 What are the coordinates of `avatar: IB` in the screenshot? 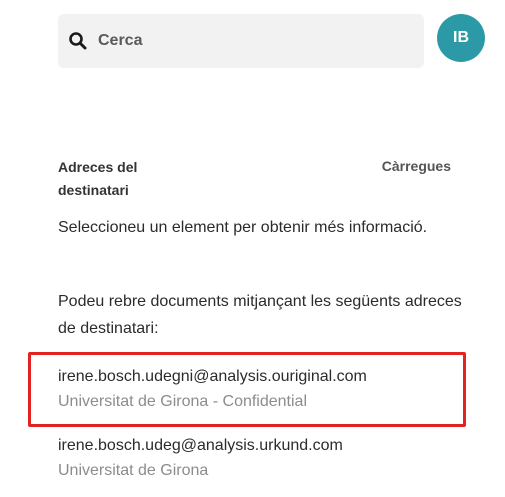 It's located at (461, 38).